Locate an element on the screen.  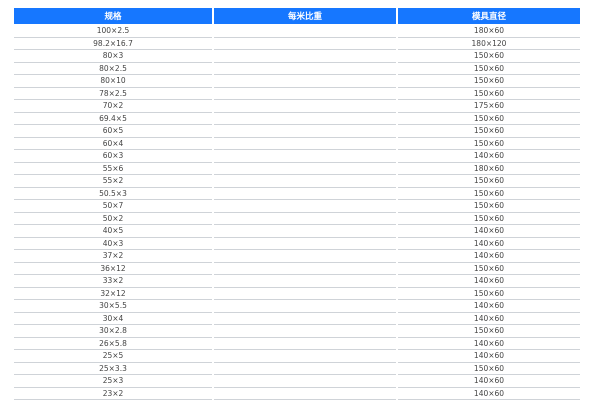
table-row: 30×2.8 150×60 is located at coordinates (297, 331).